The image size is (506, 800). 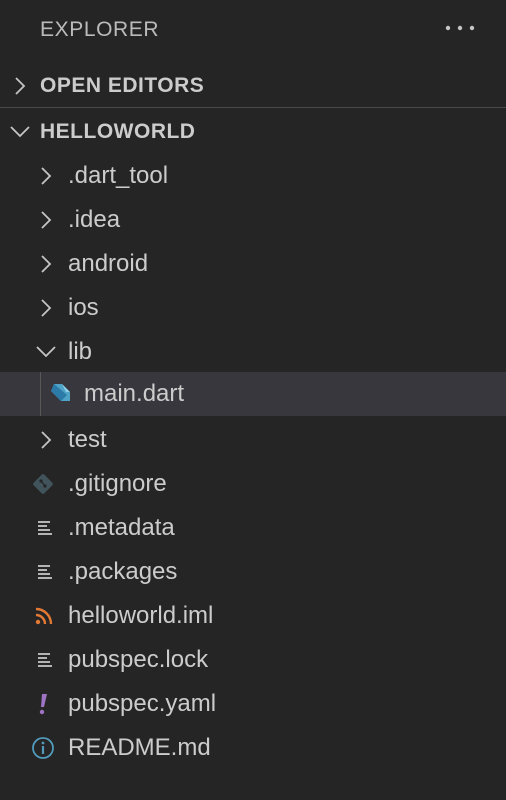 What do you see at coordinates (122, 85) in the screenshot?
I see `section-open-editors-label: OPEN EDITORS` at bounding box center [122, 85].